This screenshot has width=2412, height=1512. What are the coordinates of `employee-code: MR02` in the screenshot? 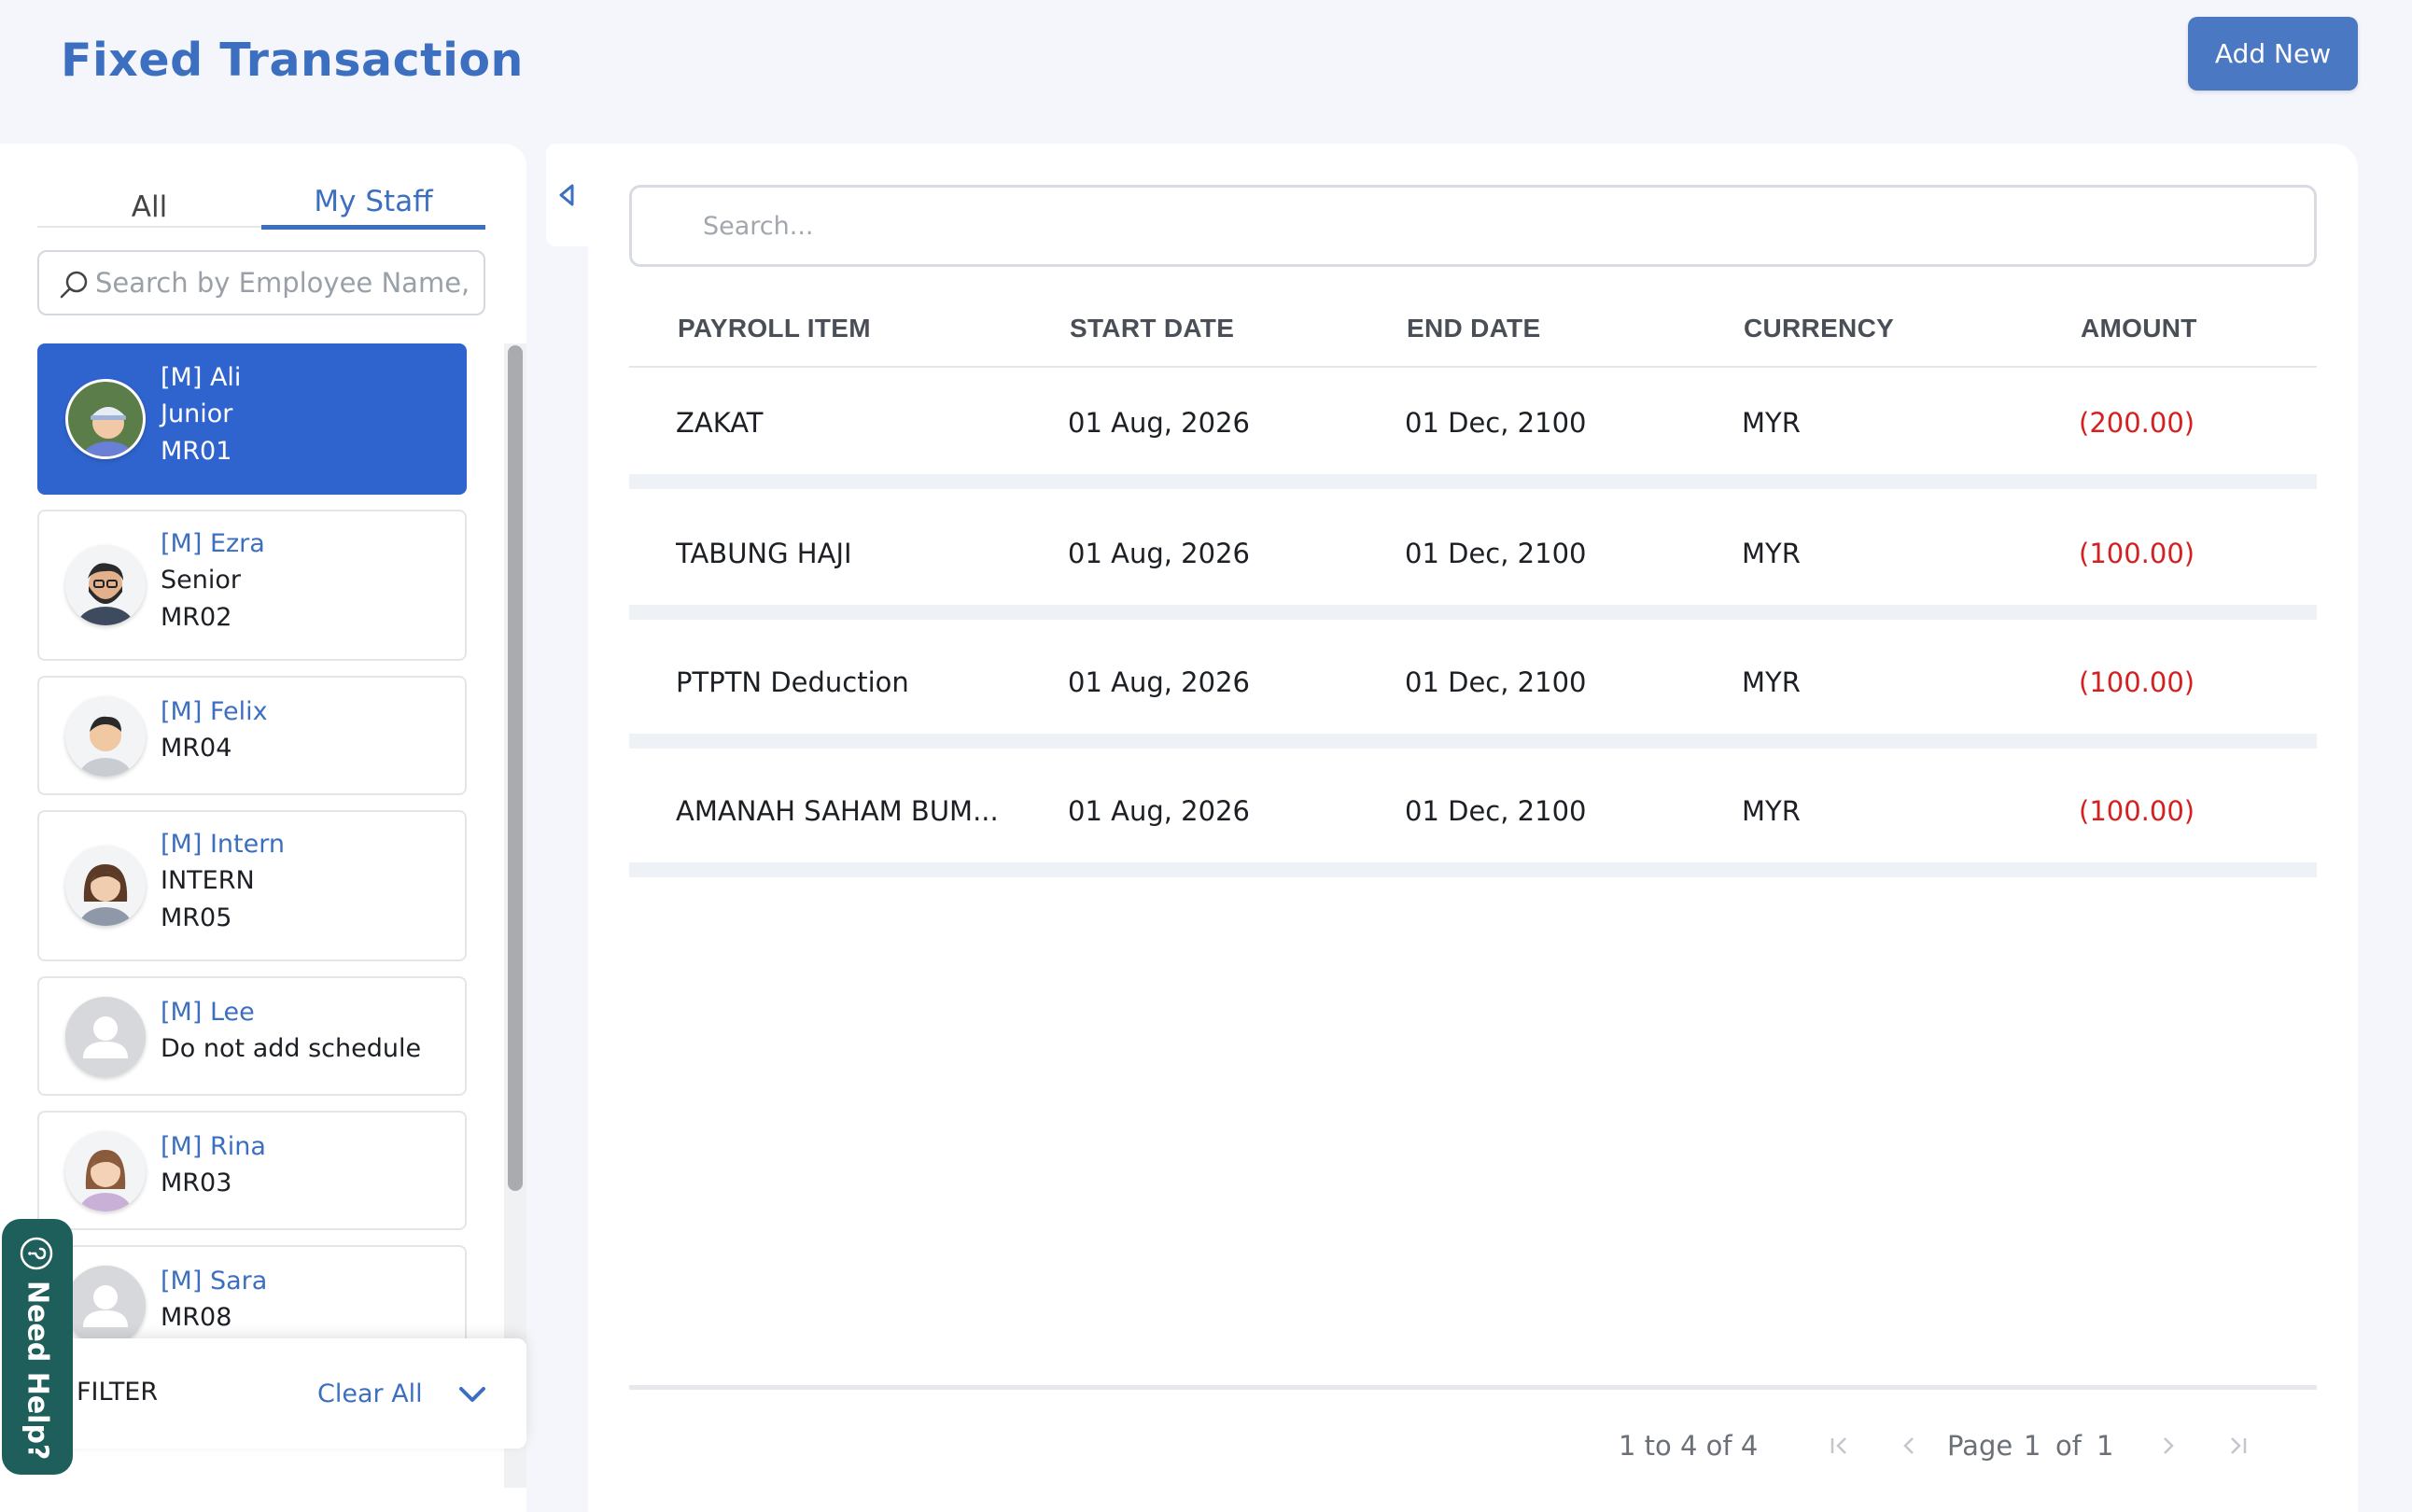 It's located at (196, 617).